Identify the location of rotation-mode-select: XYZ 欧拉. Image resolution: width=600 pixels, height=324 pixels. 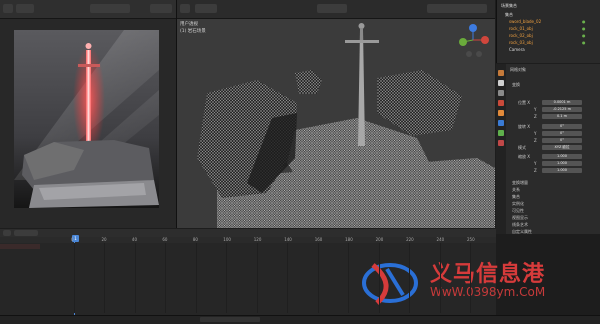
(562, 147).